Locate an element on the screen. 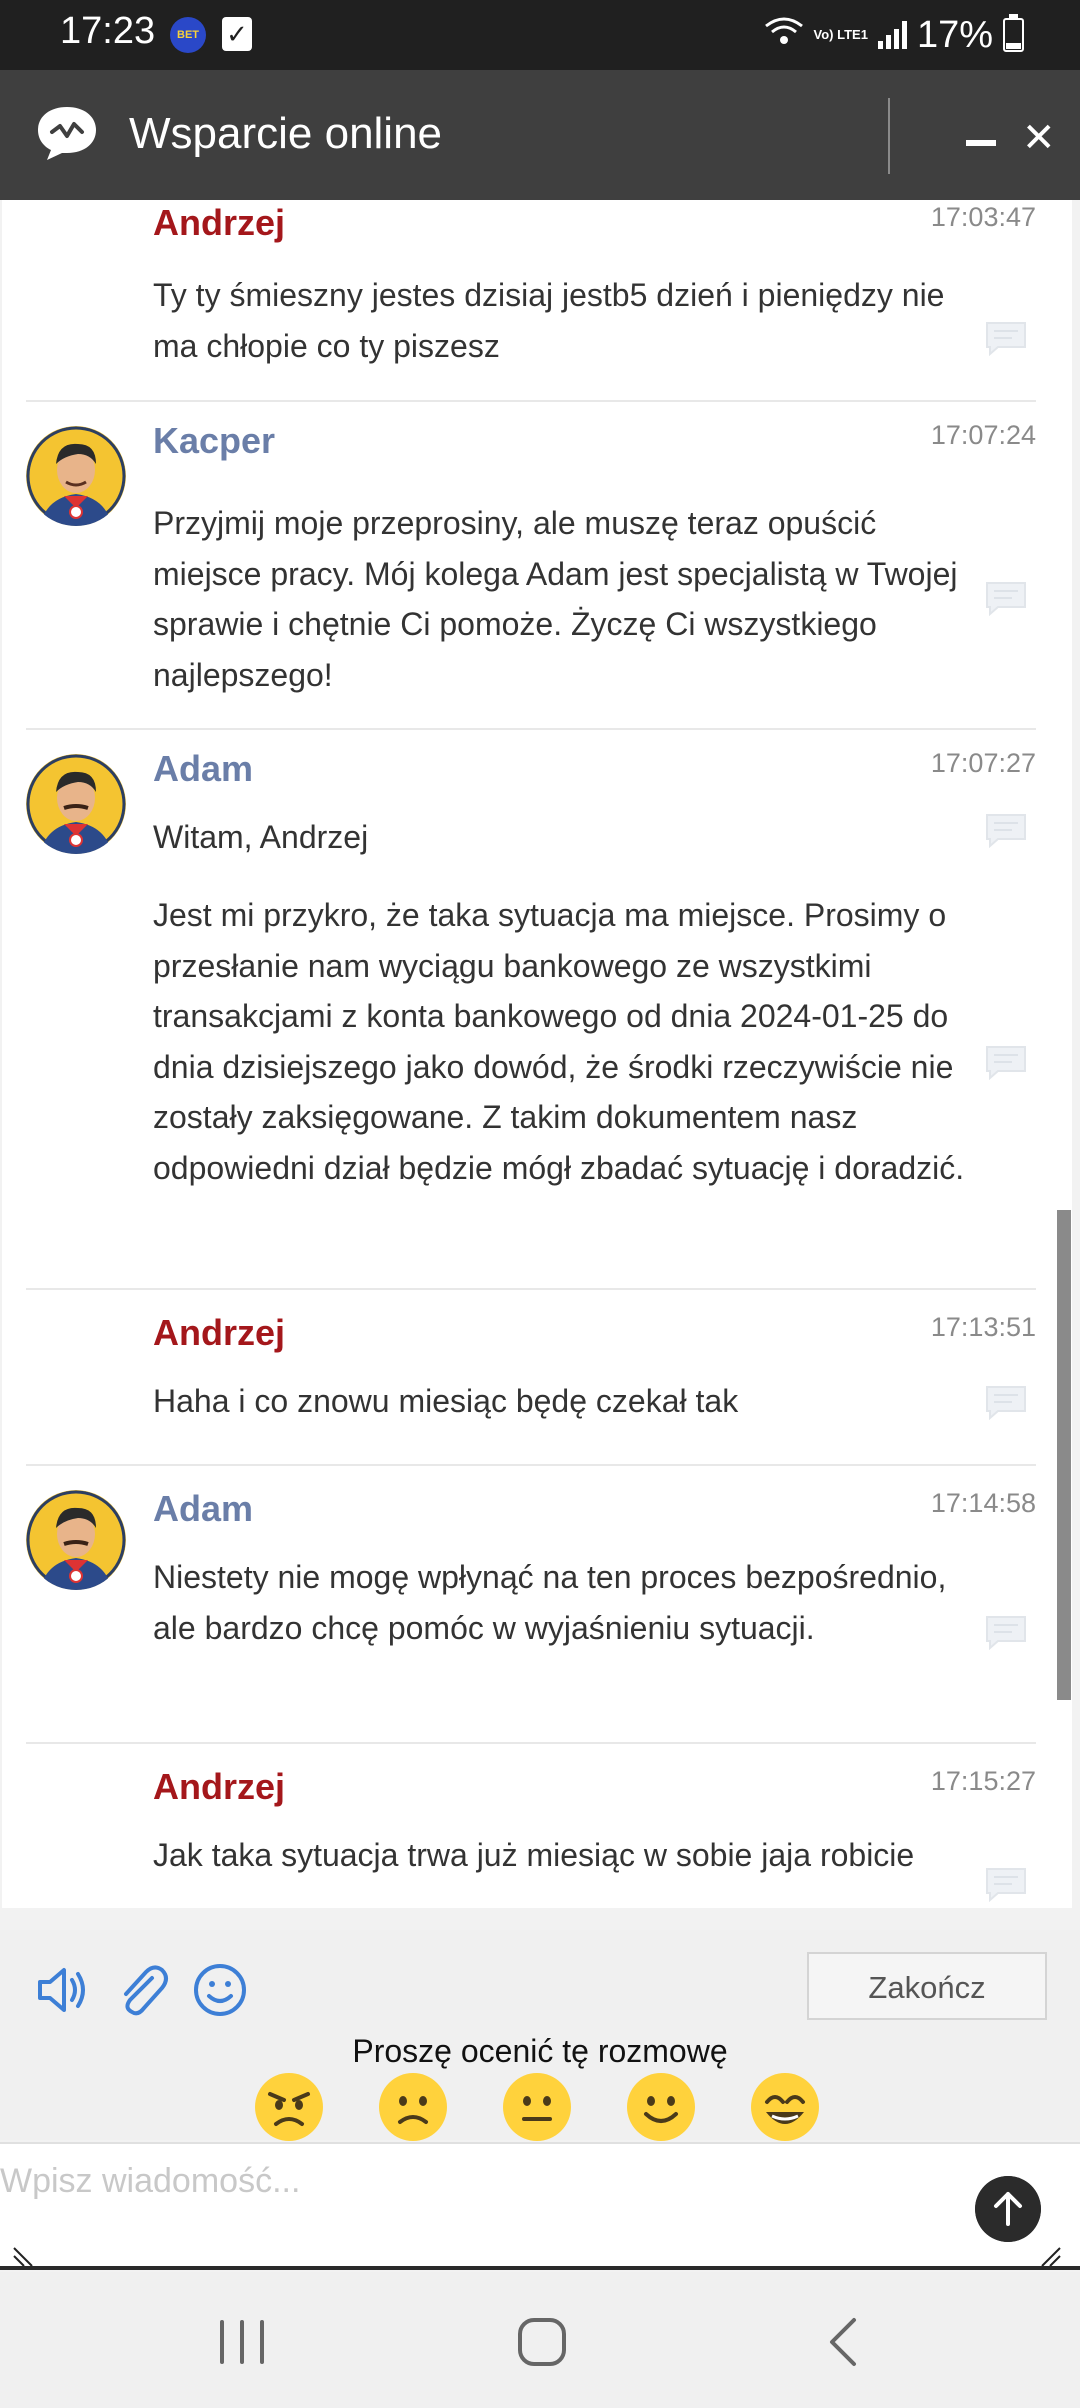 Image resolution: width=1080 pixels, height=2408 pixels. message-composer is located at coordinates (540, 2205).